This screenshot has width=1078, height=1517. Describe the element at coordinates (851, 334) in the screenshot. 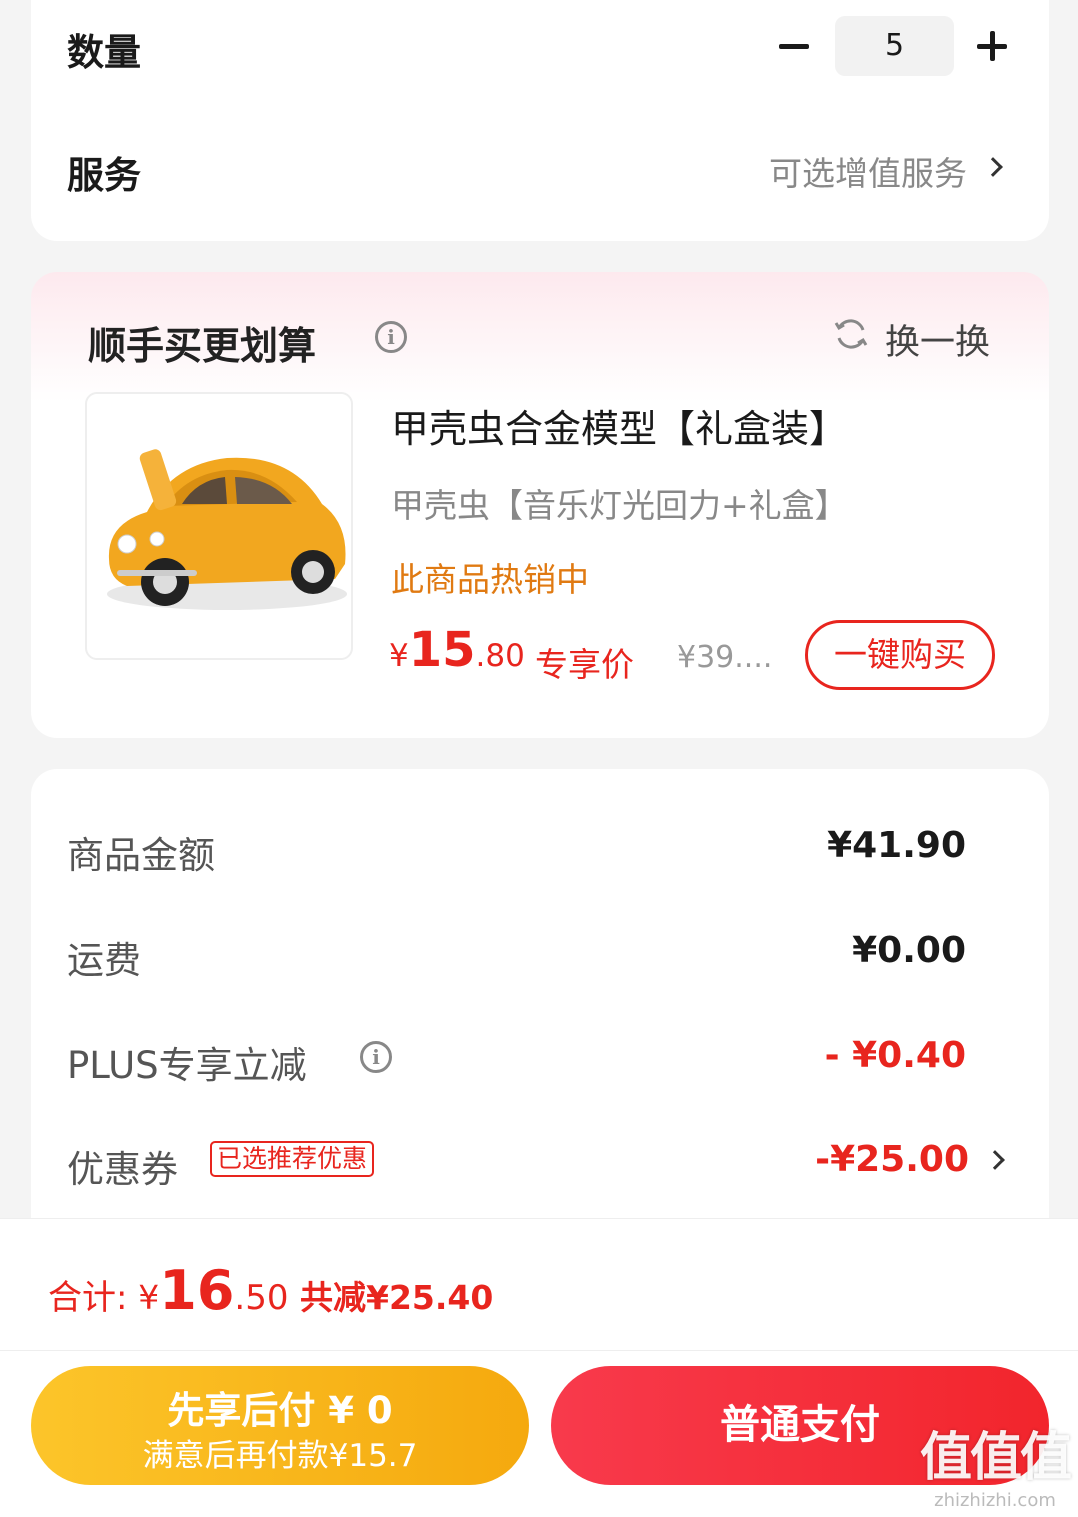

I see `refresh-icon` at that location.